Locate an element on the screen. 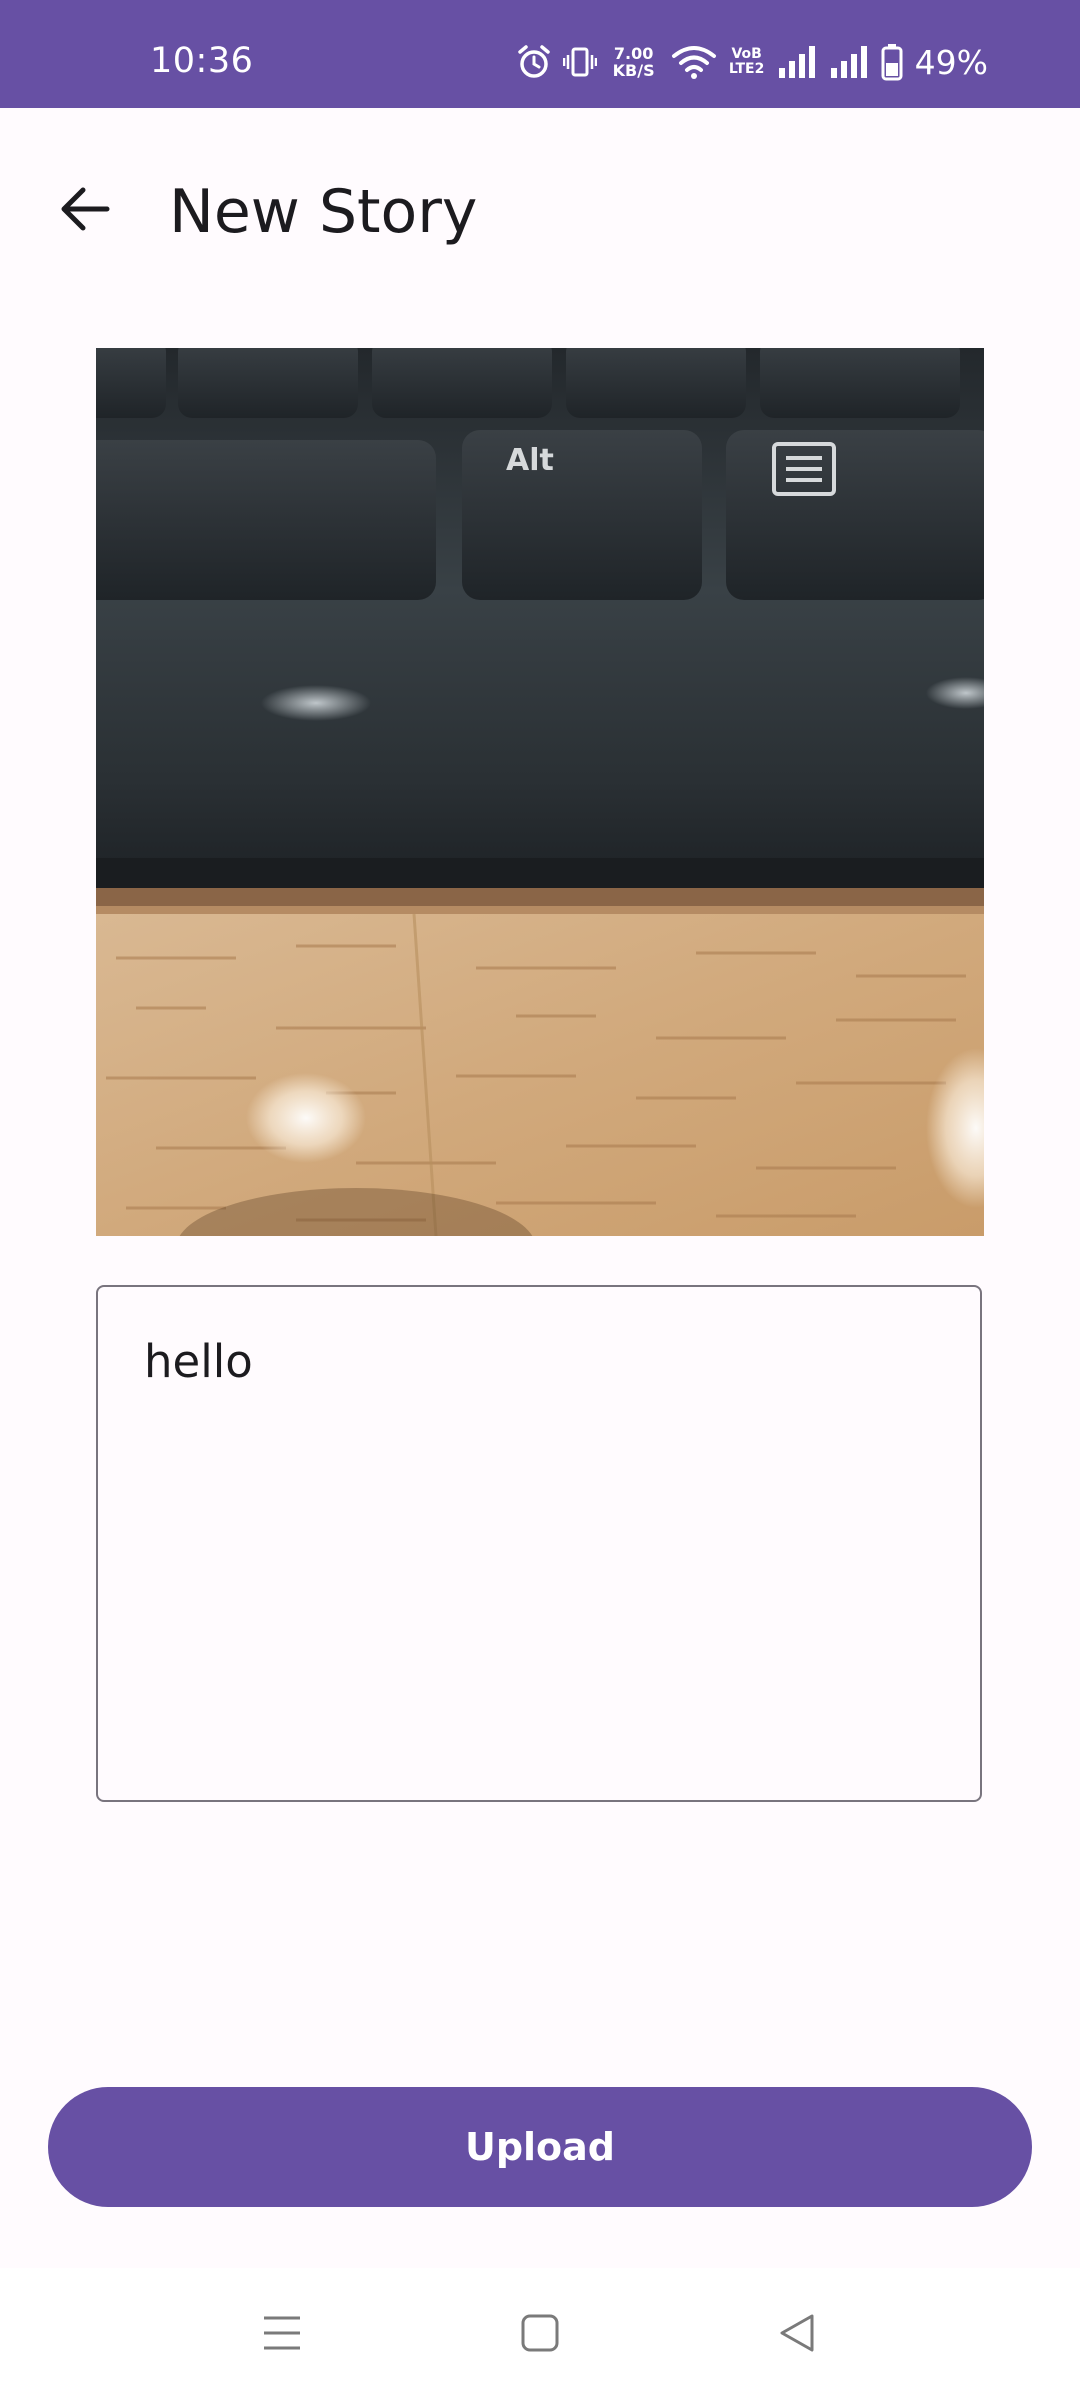 Image resolution: width=1080 pixels, height=2400 pixels. nav-back-button is located at coordinates (798, 2333).